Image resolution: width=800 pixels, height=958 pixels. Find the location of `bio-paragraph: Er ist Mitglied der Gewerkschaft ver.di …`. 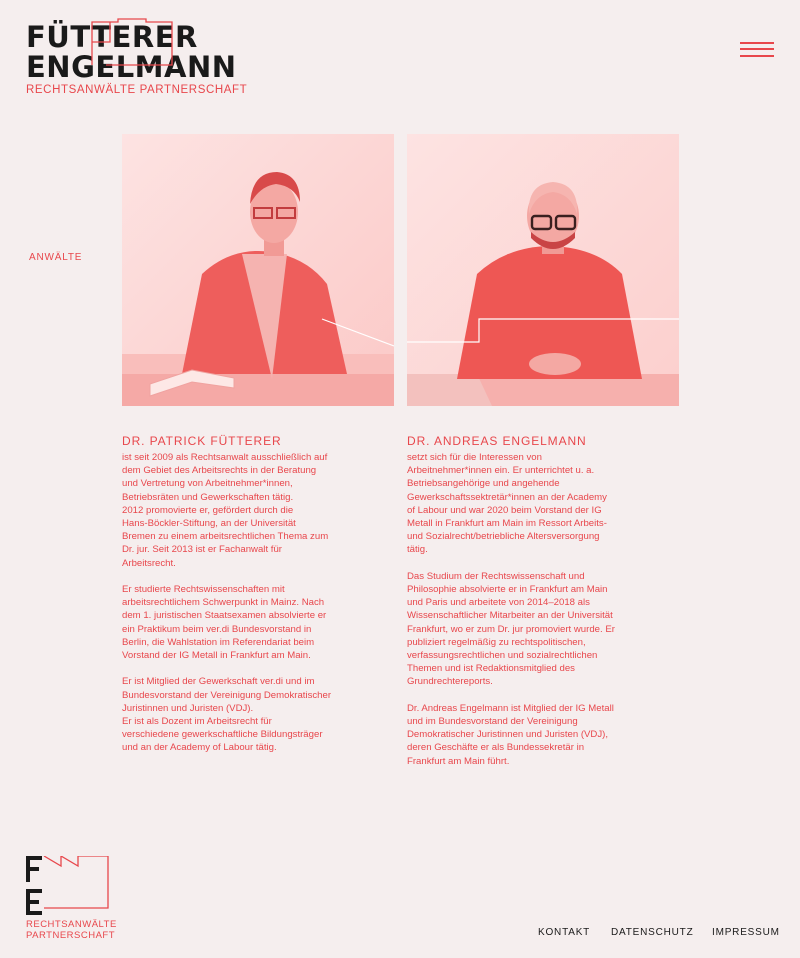

bio-paragraph: Er ist Mitglied der Gewerkschaft ver.di … is located at coordinates (227, 715).